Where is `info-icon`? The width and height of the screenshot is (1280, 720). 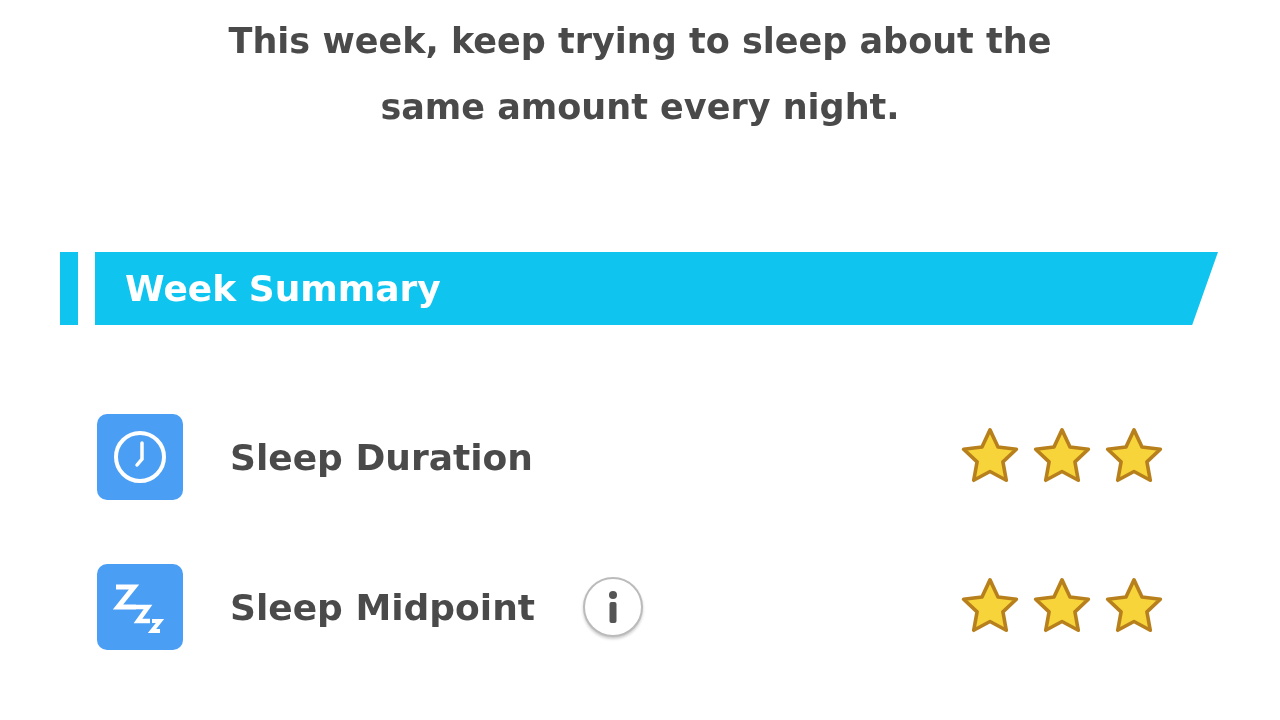
info-icon is located at coordinates (613, 607).